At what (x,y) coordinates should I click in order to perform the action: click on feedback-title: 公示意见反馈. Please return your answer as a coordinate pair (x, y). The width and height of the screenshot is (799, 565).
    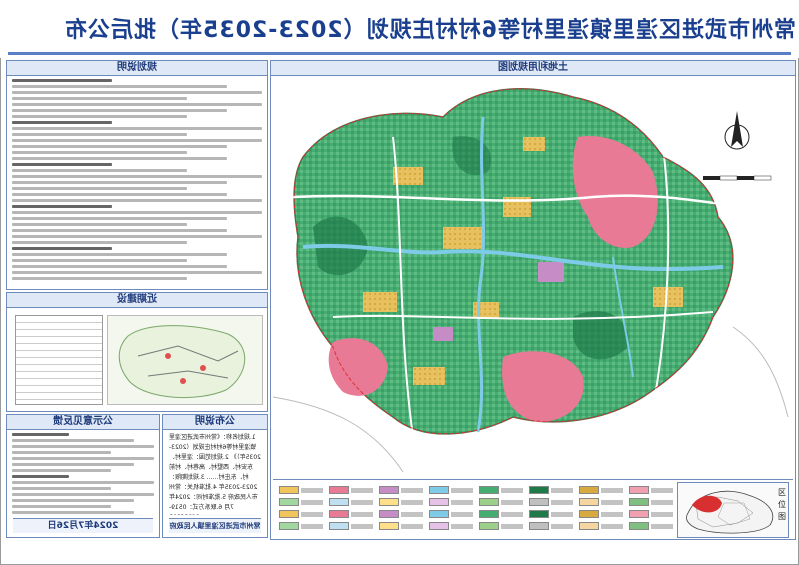
    Looking at the image, I should click on (83, 421).